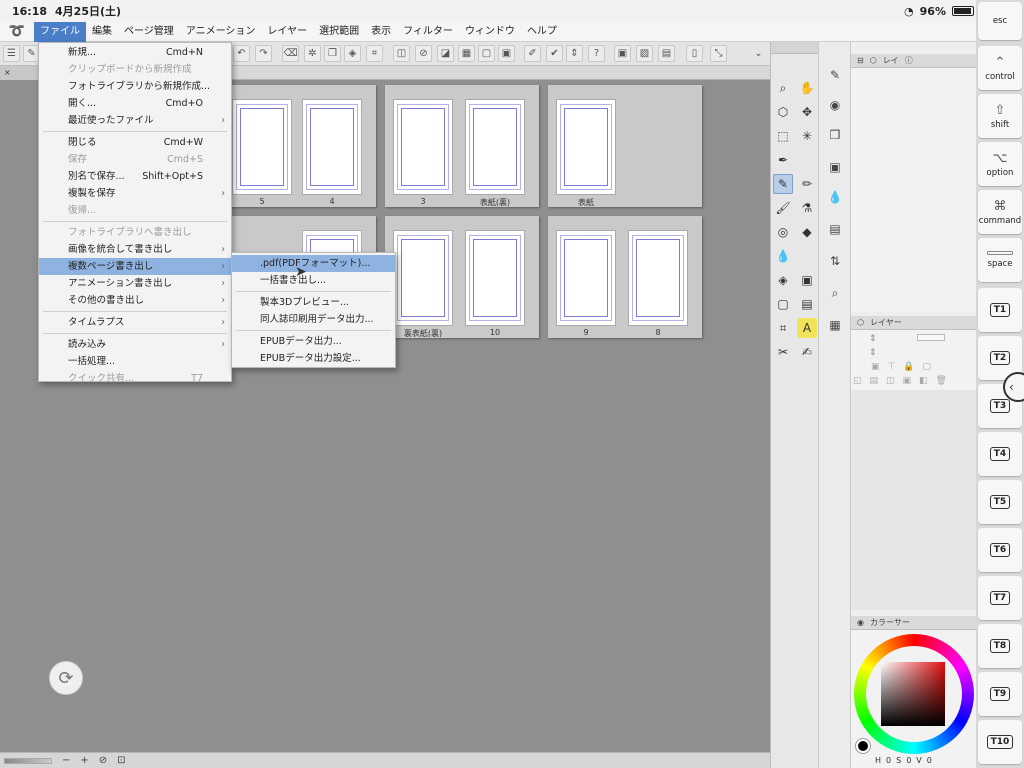  I want to click on sub-tool-icon: ✎, so click(835, 75).